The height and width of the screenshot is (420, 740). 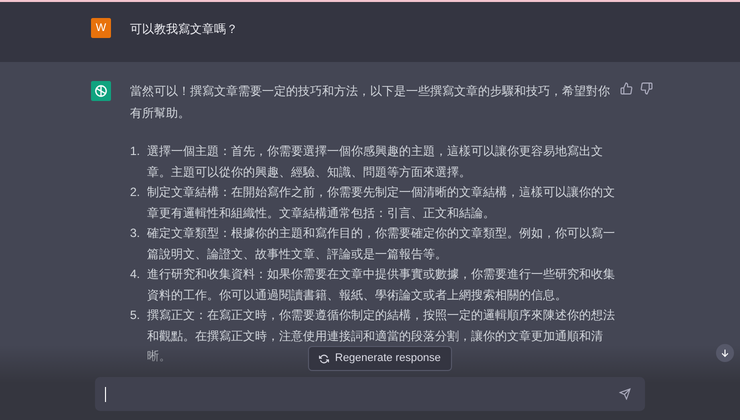 What do you see at coordinates (375, 336) in the screenshot?
I see `list-item-text: 和觀點。在撰寫正文時，注意使用連接詞和適當的段落分割，讓你的文章更加通順和清` at bounding box center [375, 336].